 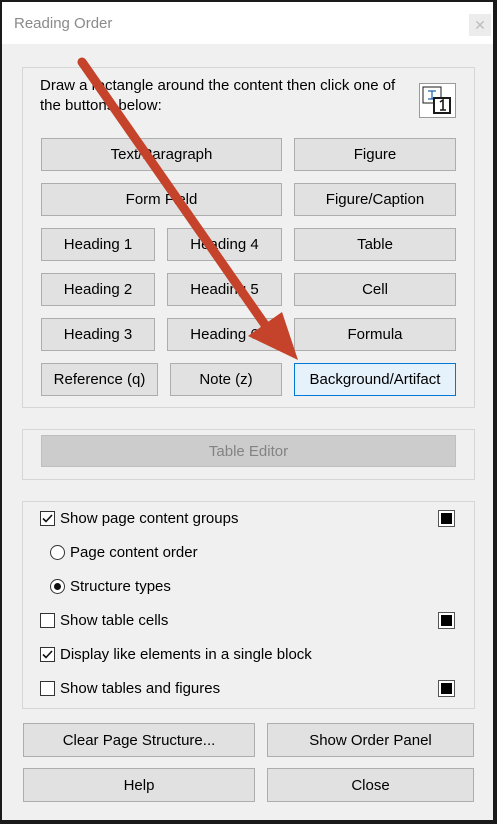 I want to click on show-order-panel-button: Show Order Panel, so click(x=370, y=740).